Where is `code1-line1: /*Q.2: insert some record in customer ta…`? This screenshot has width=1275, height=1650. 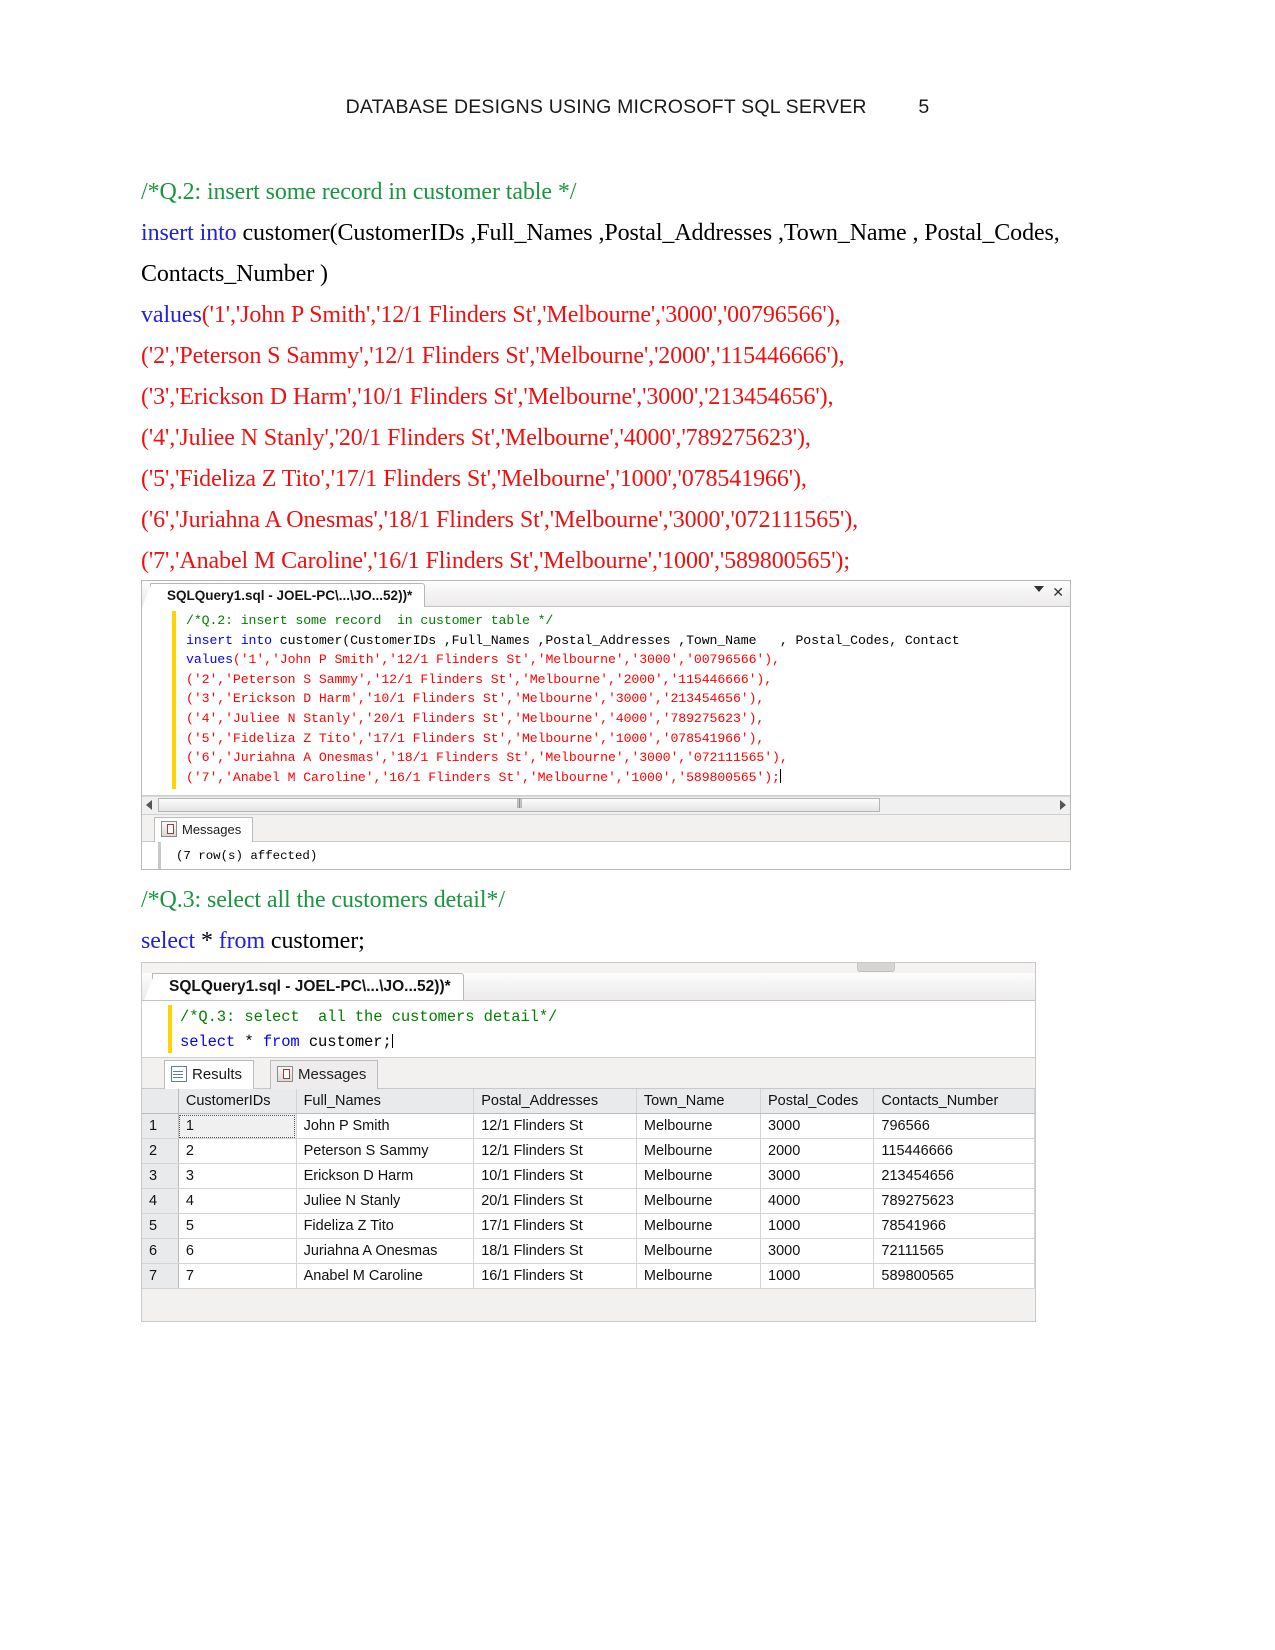
code1-line1: /*Q.2: insert some record in customer ta… is located at coordinates (370, 620).